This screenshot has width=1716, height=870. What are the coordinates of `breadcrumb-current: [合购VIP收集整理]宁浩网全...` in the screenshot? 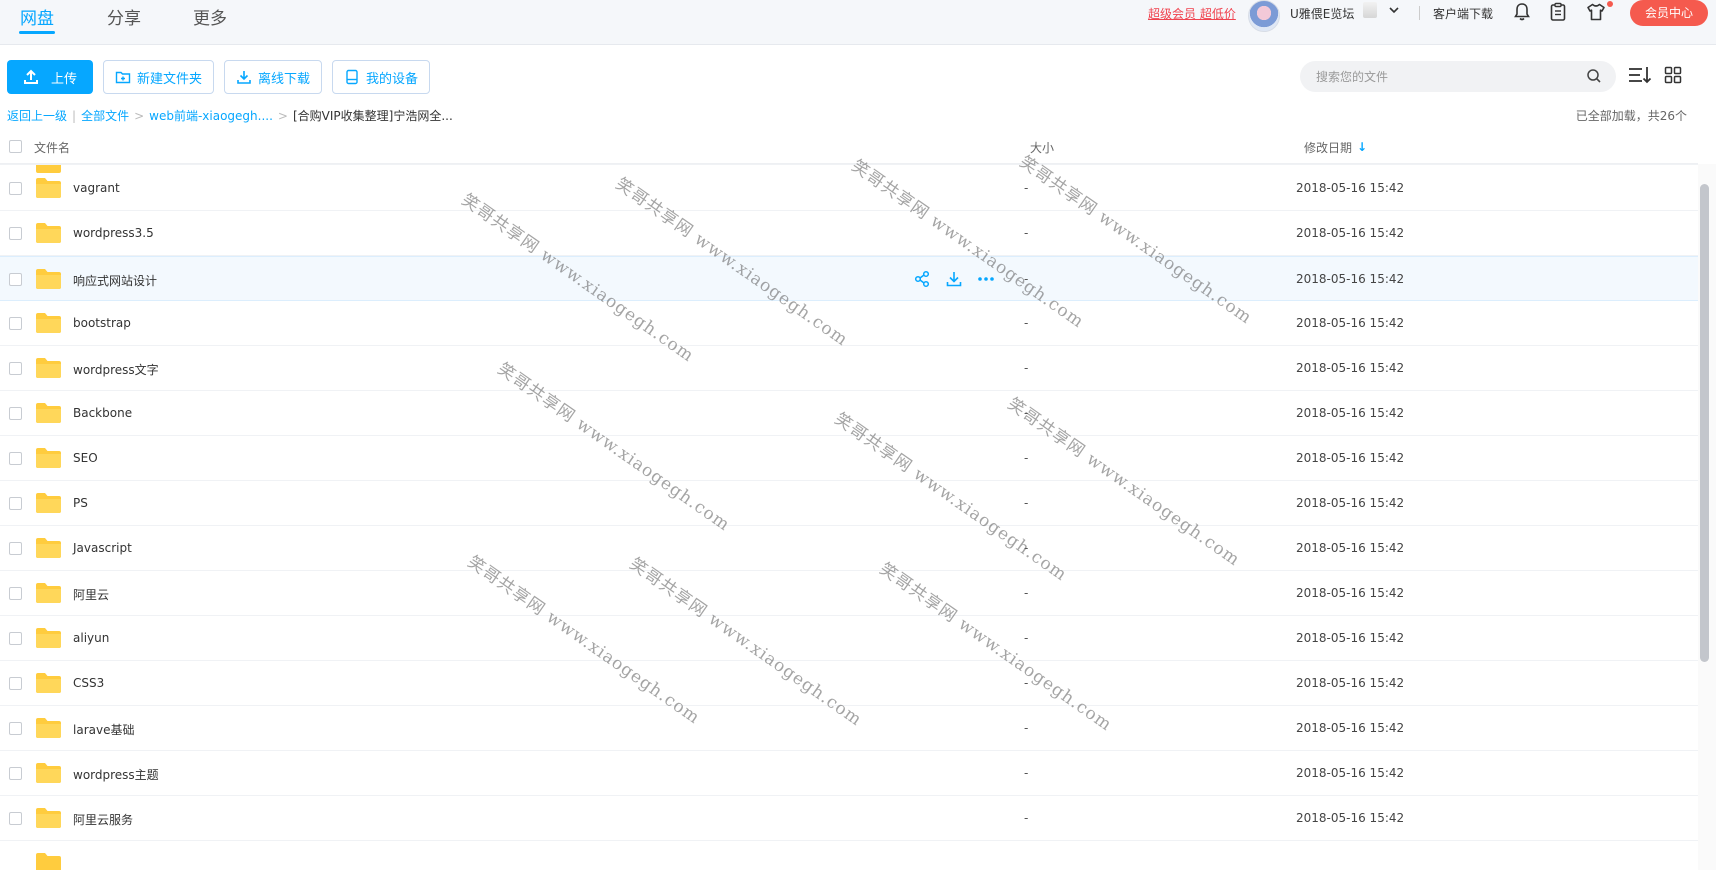 It's located at (372, 116).